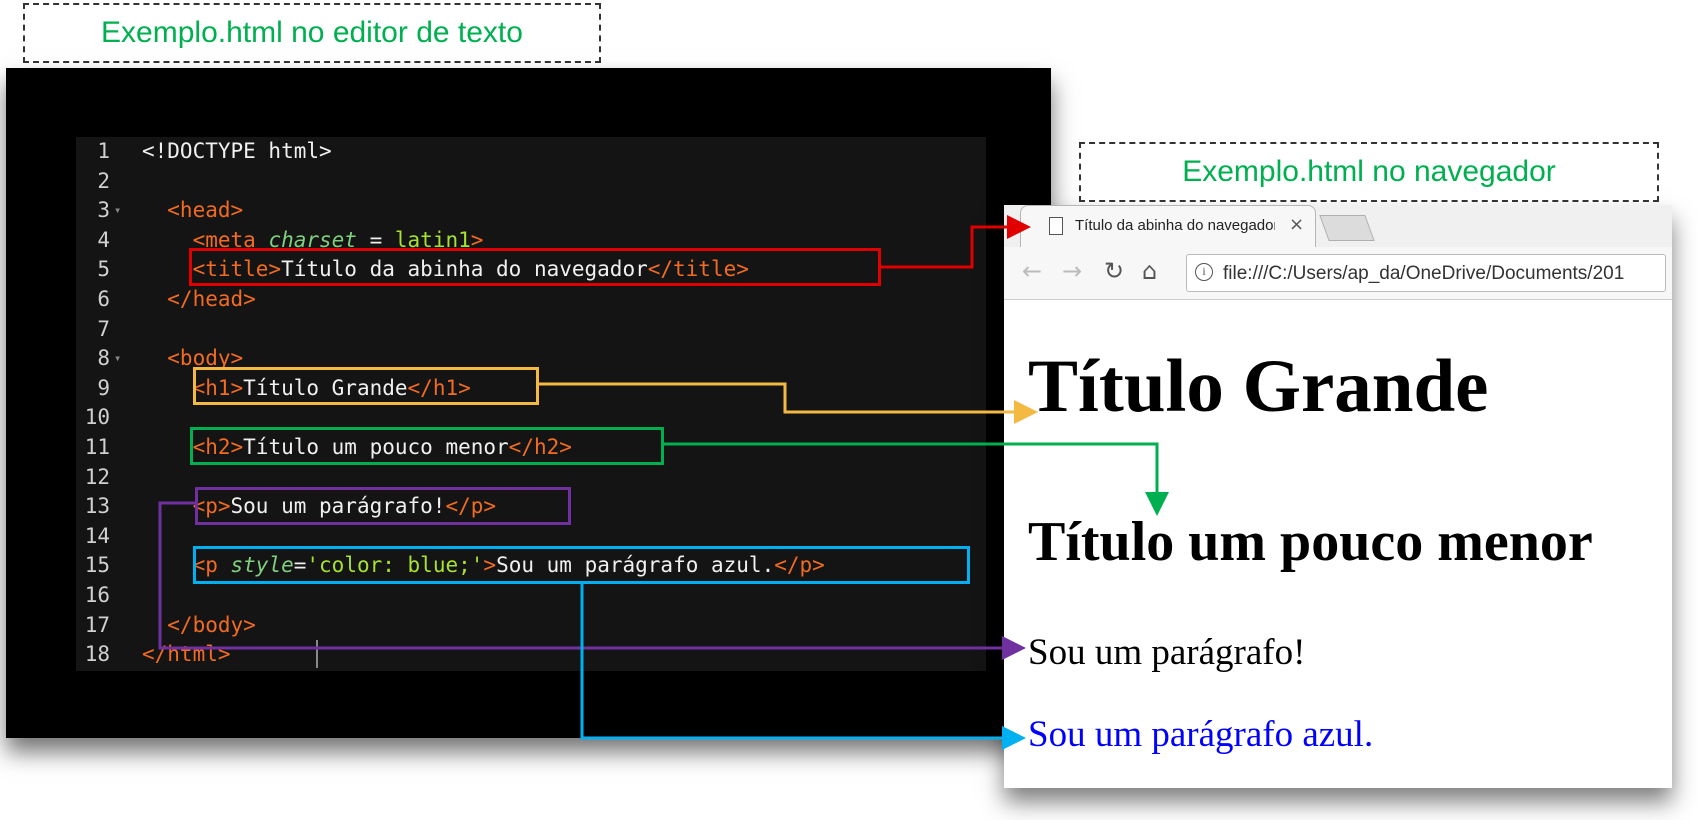 The width and height of the screenshot is (1697, 820). I want to click on code-line: 7, so click(531, 330).